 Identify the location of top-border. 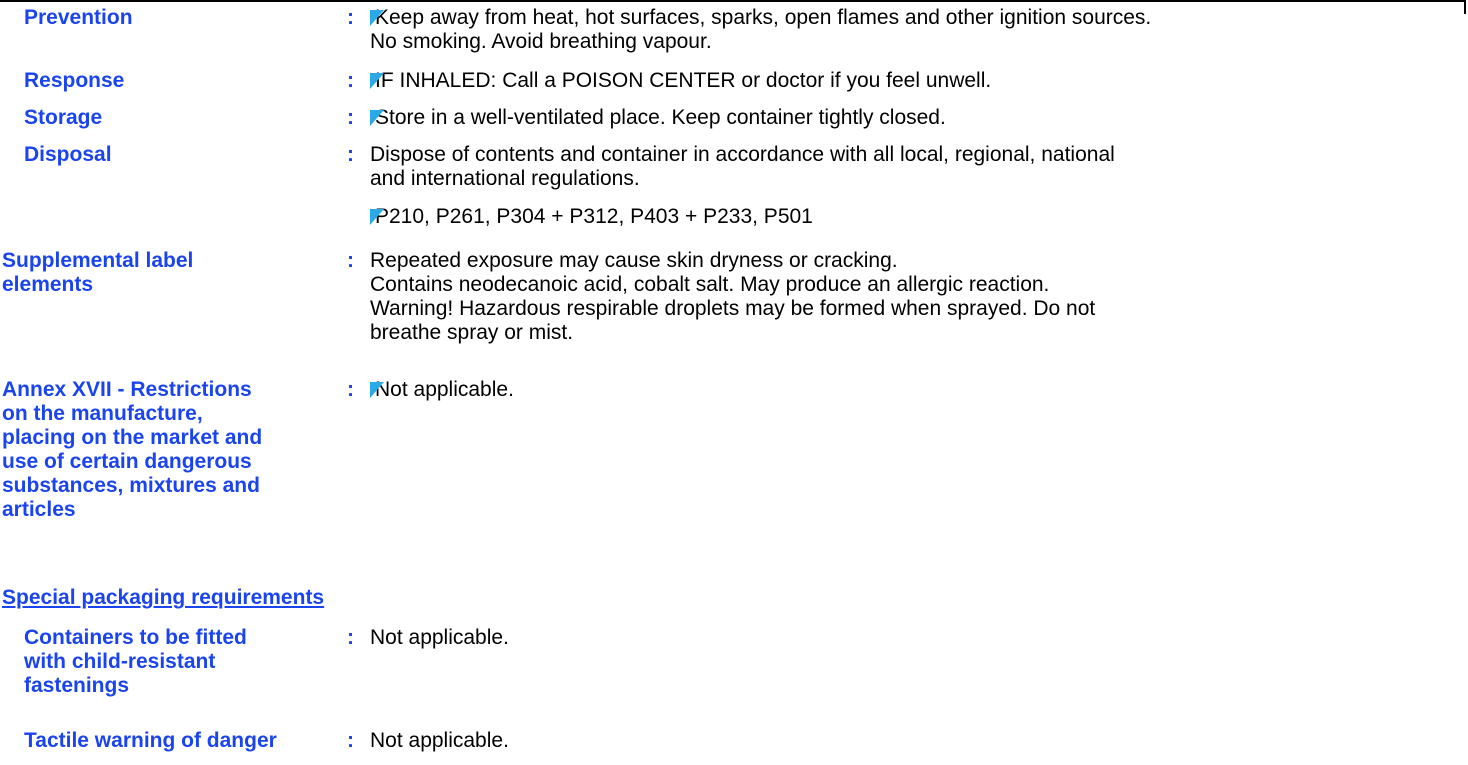
(732, 1).